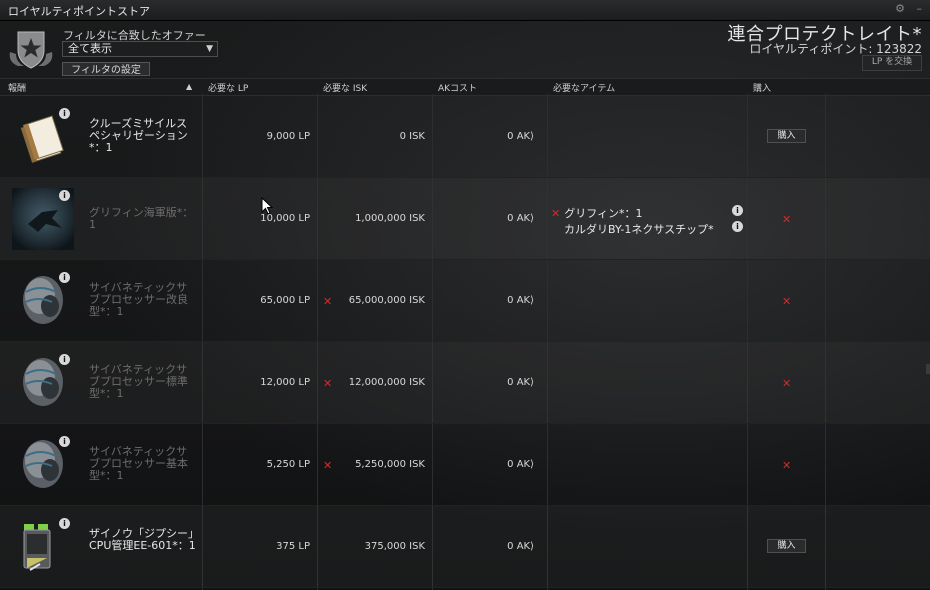 The image size is (930, 590). I want to click on offer-isk-cost: 65,000,000 ISK, so click(386, 300).